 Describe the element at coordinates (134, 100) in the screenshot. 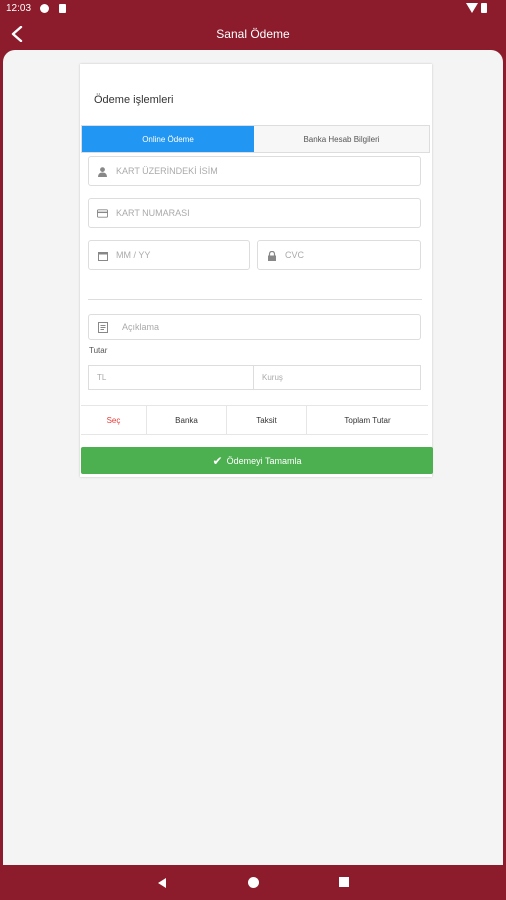

I see `card-title: Ödeme işlemleri` at that location.